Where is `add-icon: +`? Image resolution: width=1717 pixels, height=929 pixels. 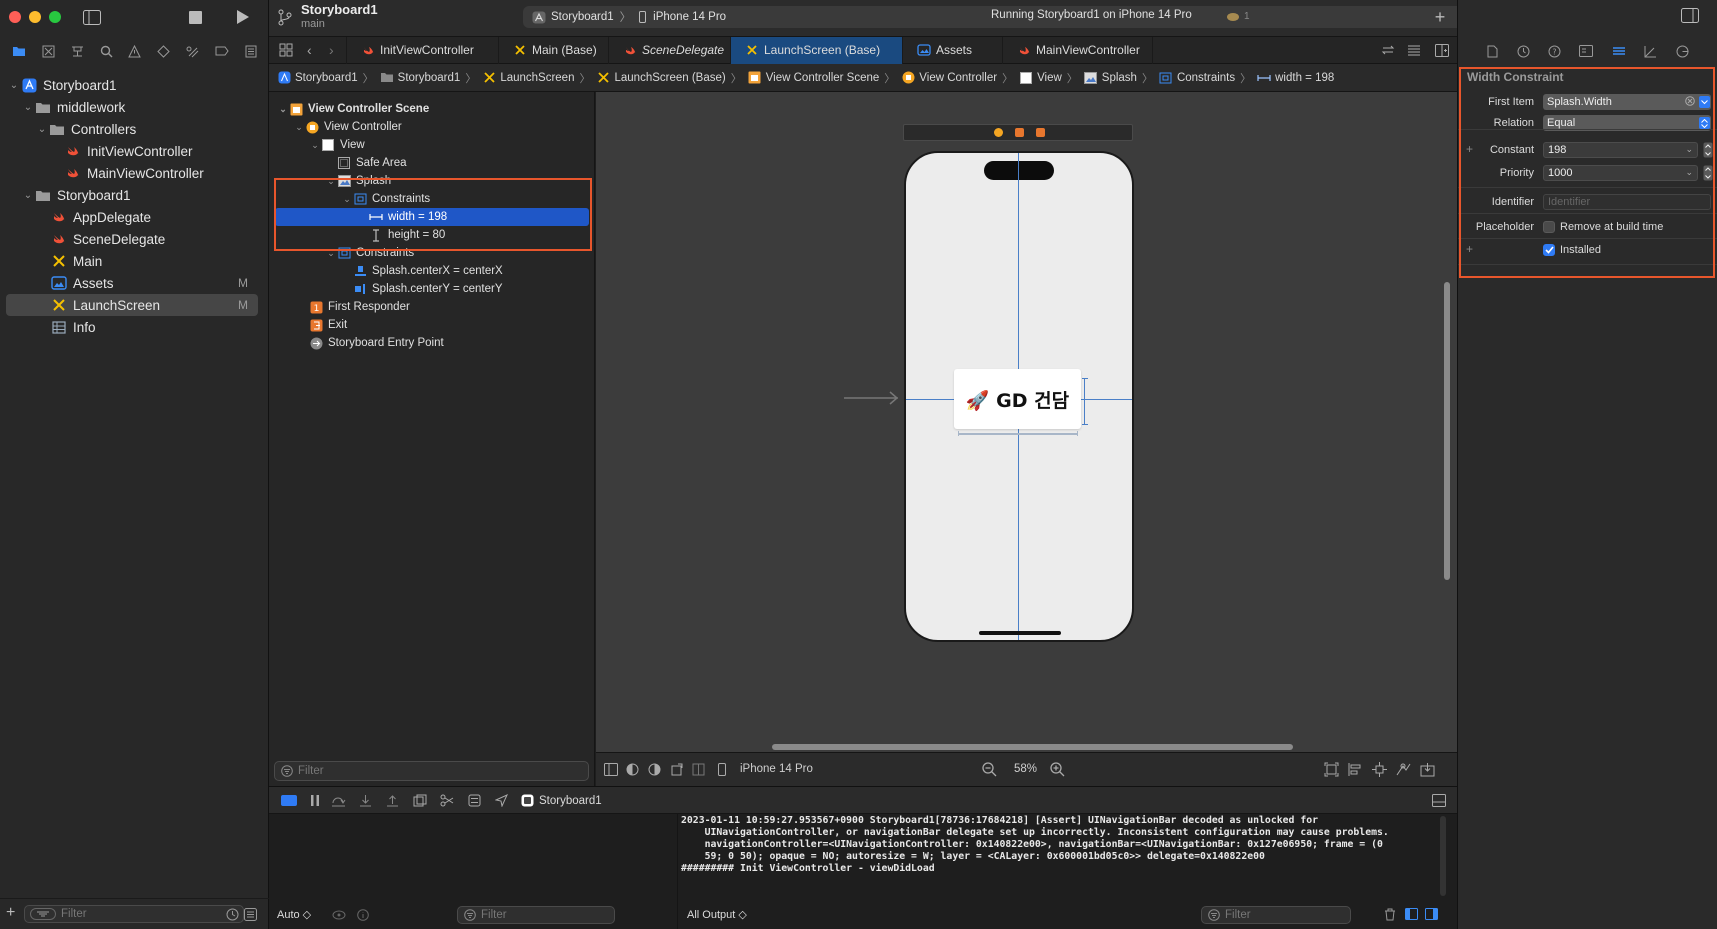 add-icon: + is located at coordinates (10, 913).